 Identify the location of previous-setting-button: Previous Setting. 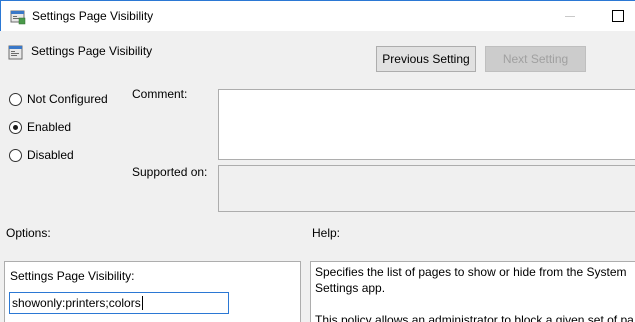
(426, 59).